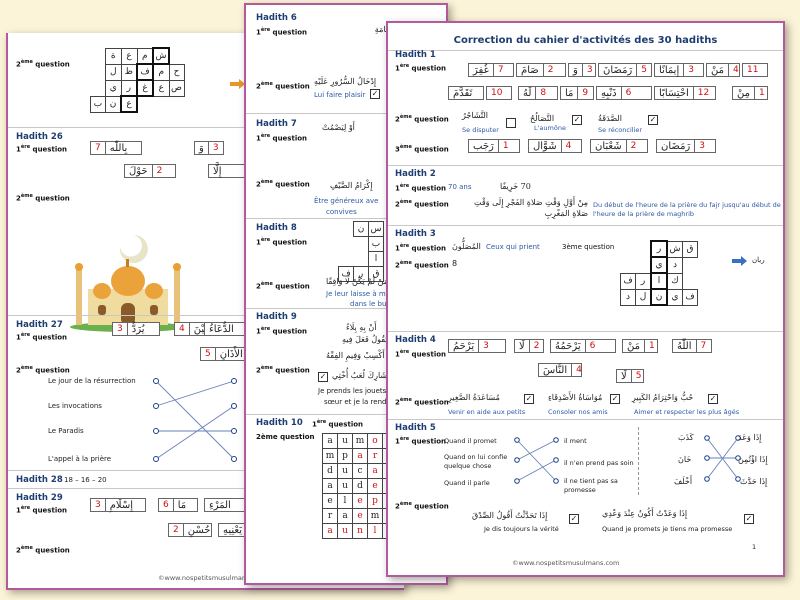 The image size is (800, 600). I want to click on match-left-item: Quand il parle, so click(467, 483).